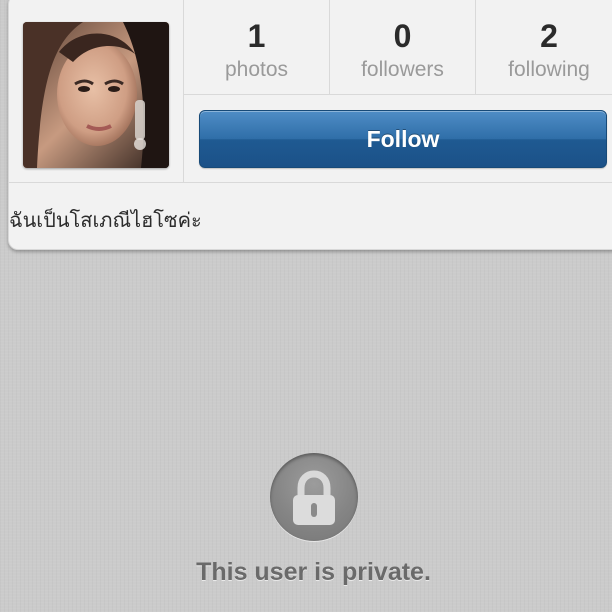  I want to click on profile-bio: ฉันเป็นโสเภณีไฮโซค่ะ, so click(105, 220).